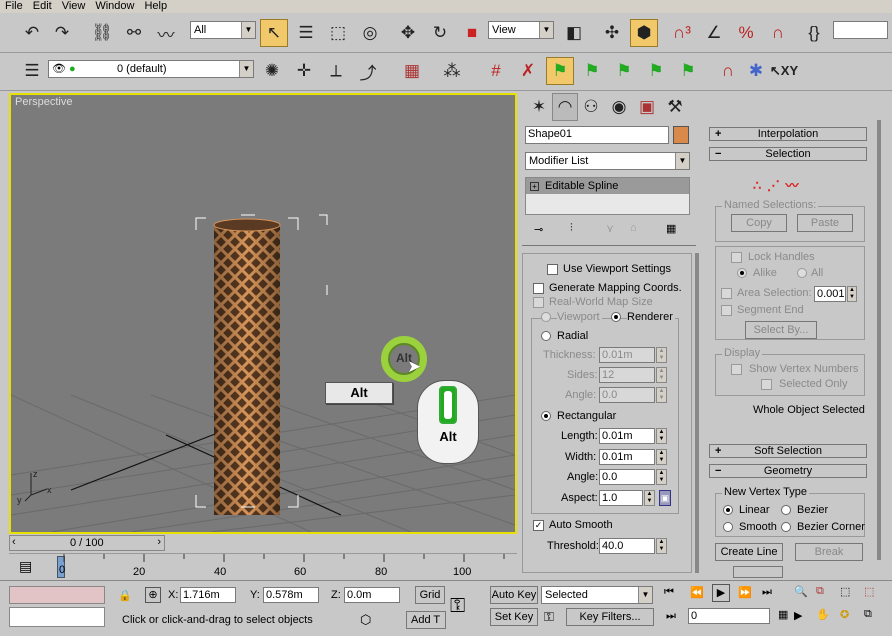 Image resolution: width=892 pixels, height=636 pixels. Describe the element at coordinates (633, 355) in the screenshot. I see `thickness-field: 0.01m ▲ ▼` at that location.